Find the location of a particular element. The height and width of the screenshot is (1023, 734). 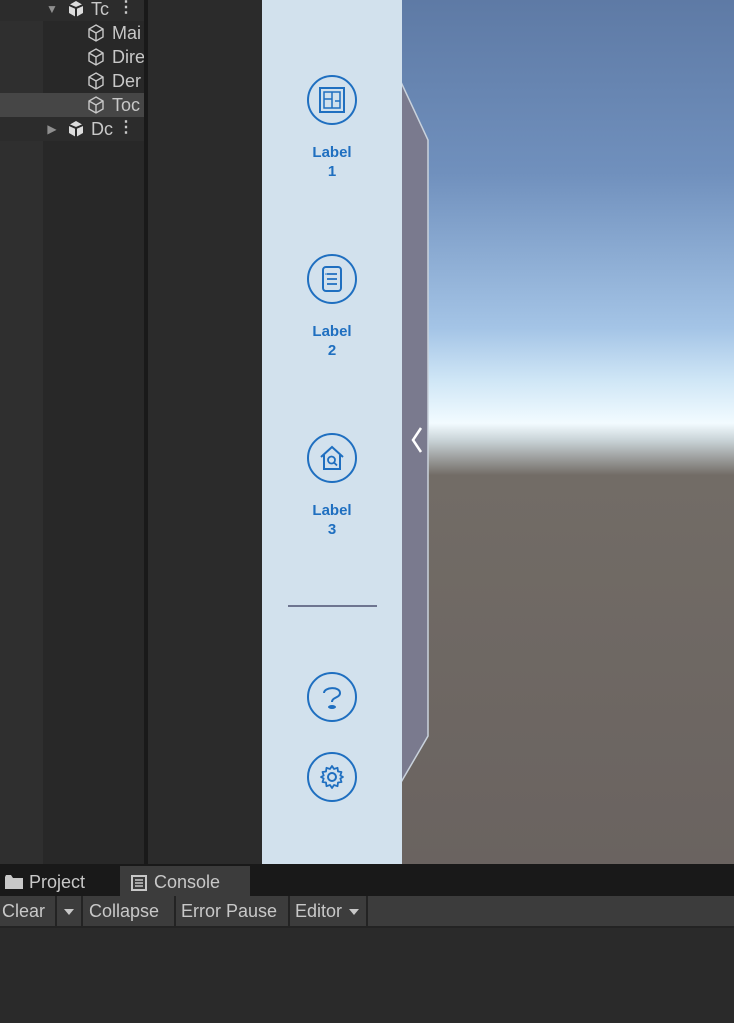

settings-gear-icon is located at coordinates (332, 777).